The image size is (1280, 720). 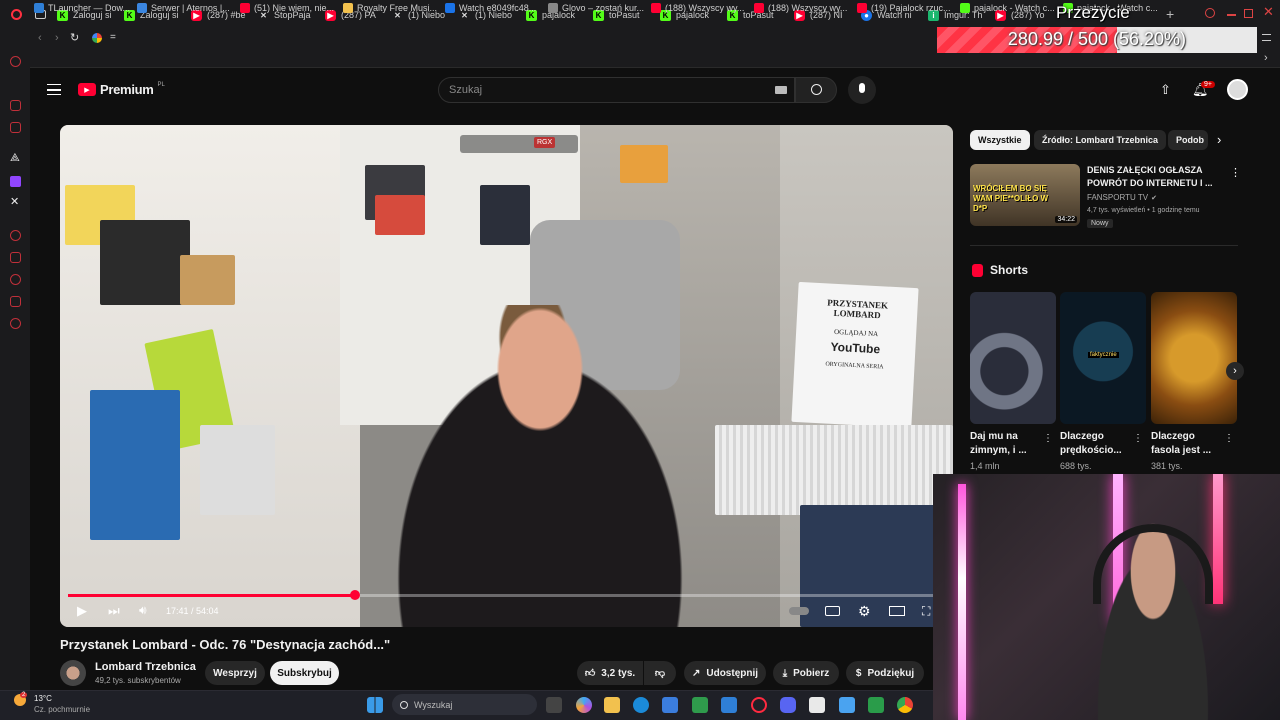 I want to click on photos-icon, so click(x=847, y=705).